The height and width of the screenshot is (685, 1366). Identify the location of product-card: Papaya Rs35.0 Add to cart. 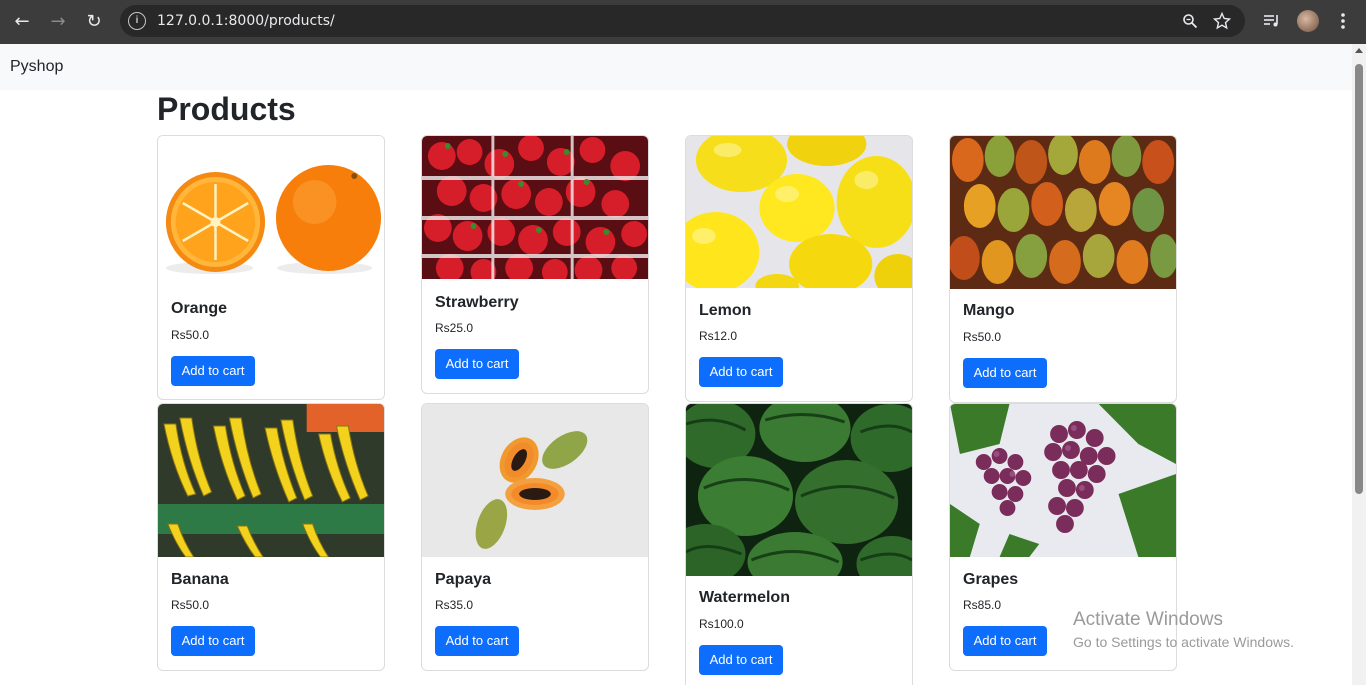
(535, 537).